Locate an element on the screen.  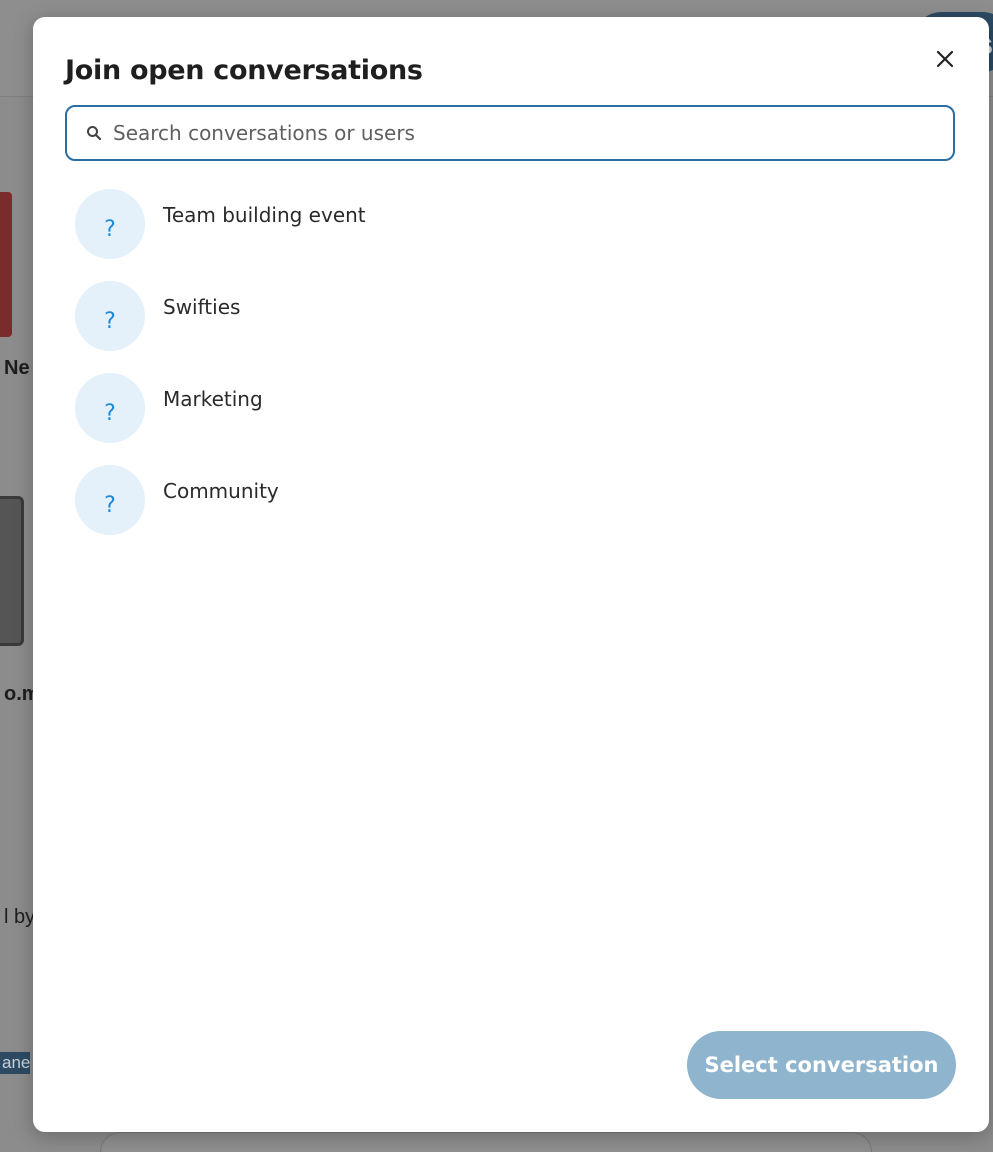
background-card-meta: l by is located at coordinates (20, 917).